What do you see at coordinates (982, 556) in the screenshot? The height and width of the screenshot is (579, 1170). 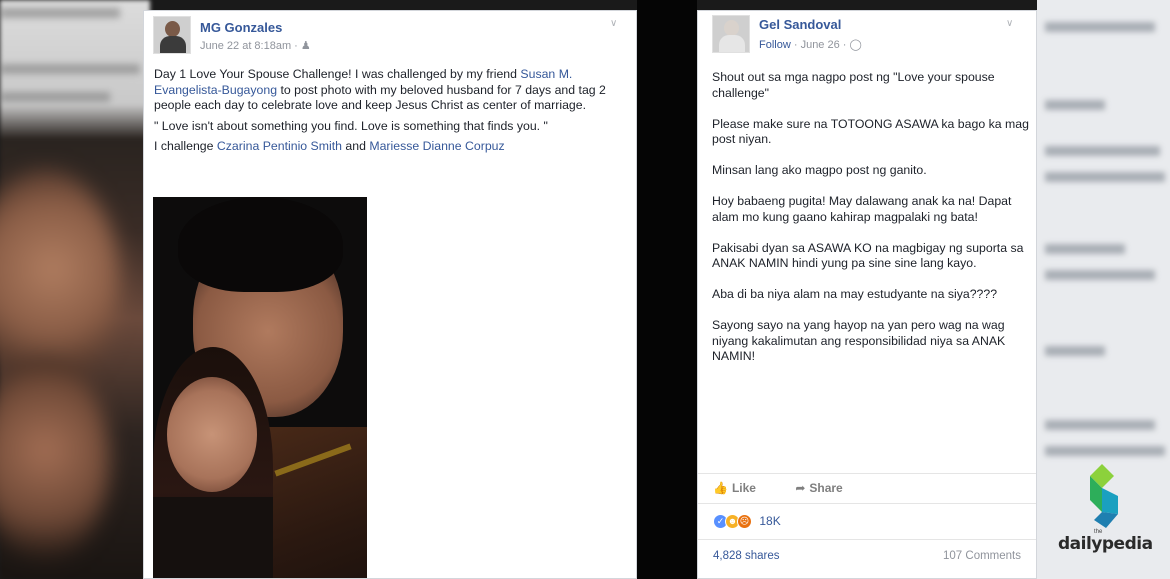 I see `comments-count-link: 107 Comments` at bounding box center [982, 556].